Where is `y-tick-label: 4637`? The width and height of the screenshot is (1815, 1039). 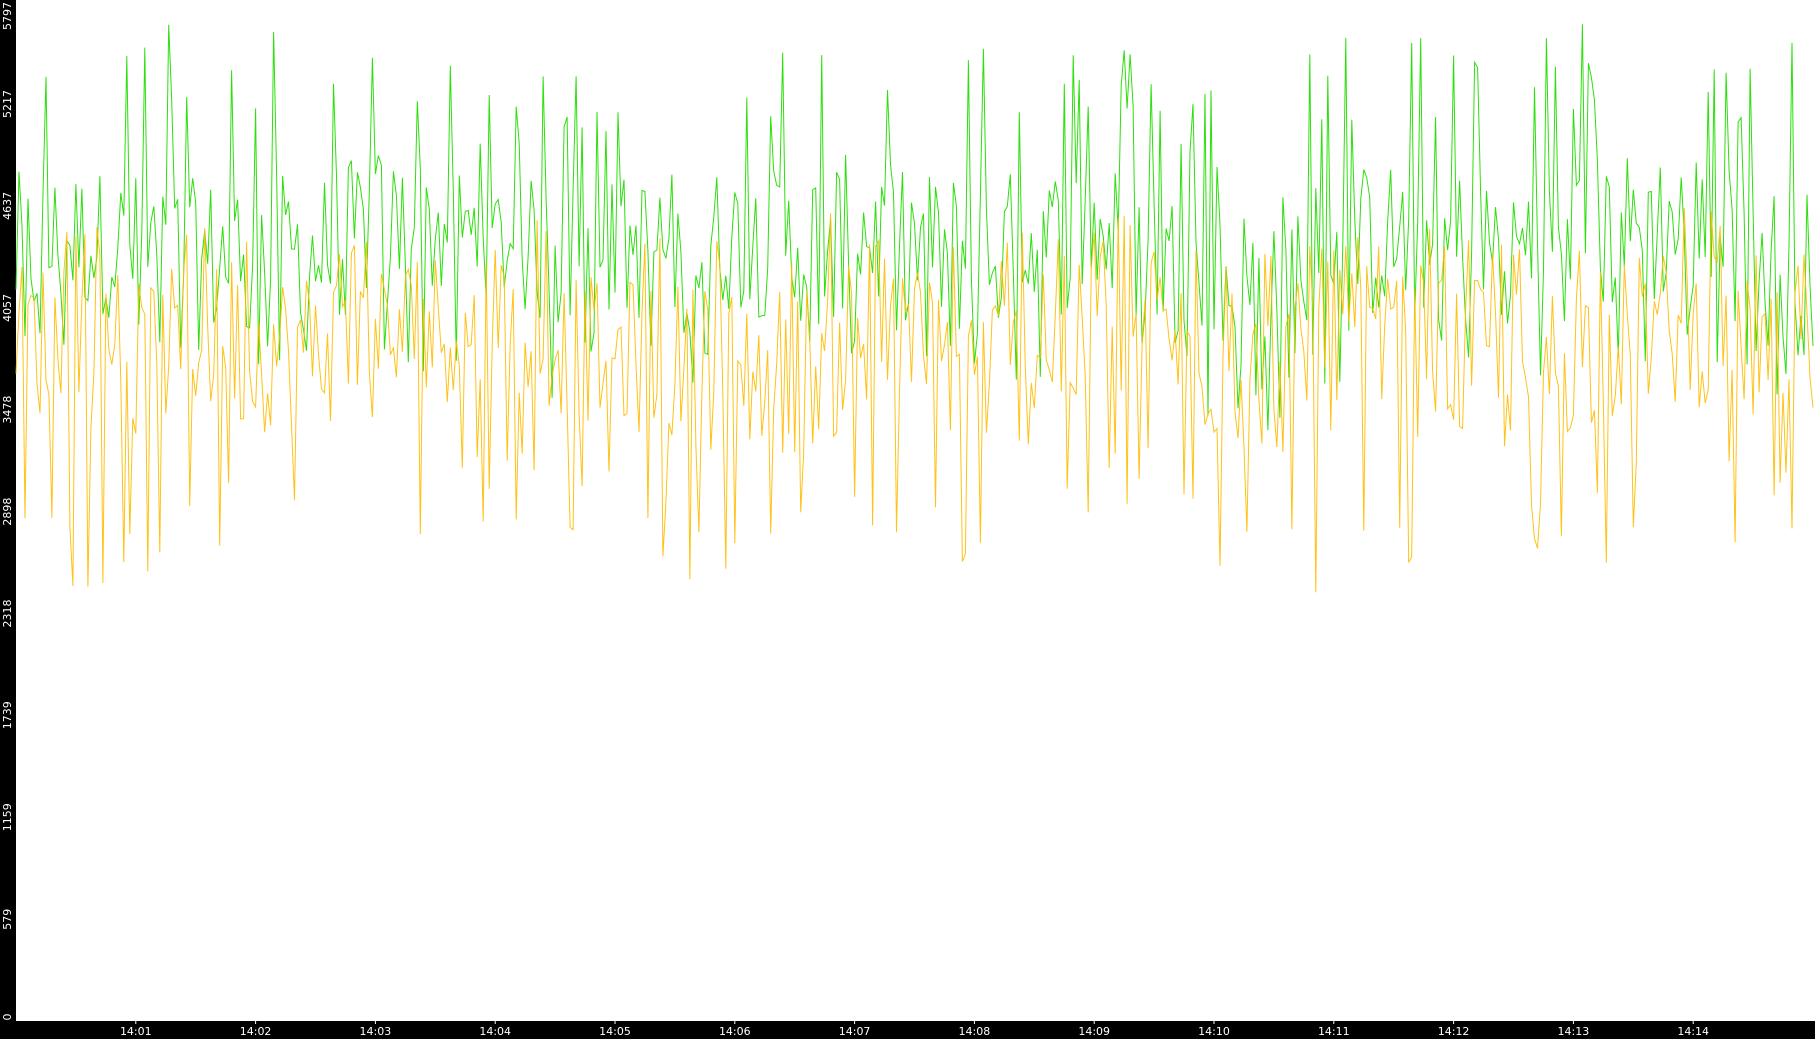 y-tick-label: 4637 is located at coordinates (7, 206).